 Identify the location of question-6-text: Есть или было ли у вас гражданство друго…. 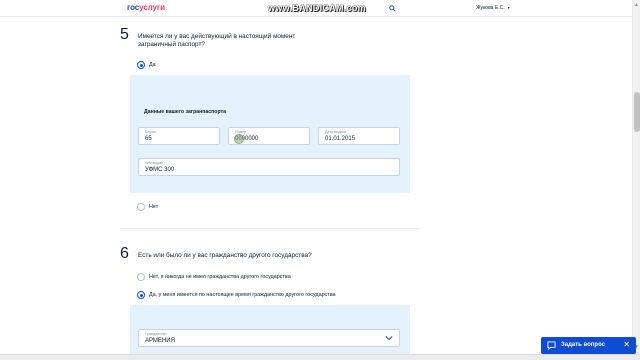
(225, 255).